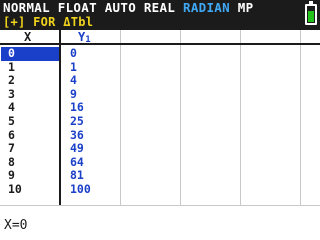  What do you see at coordinates (160, 162) in the screenshot?
I see `table-row: 8 64` at bounding box center [160, 162].